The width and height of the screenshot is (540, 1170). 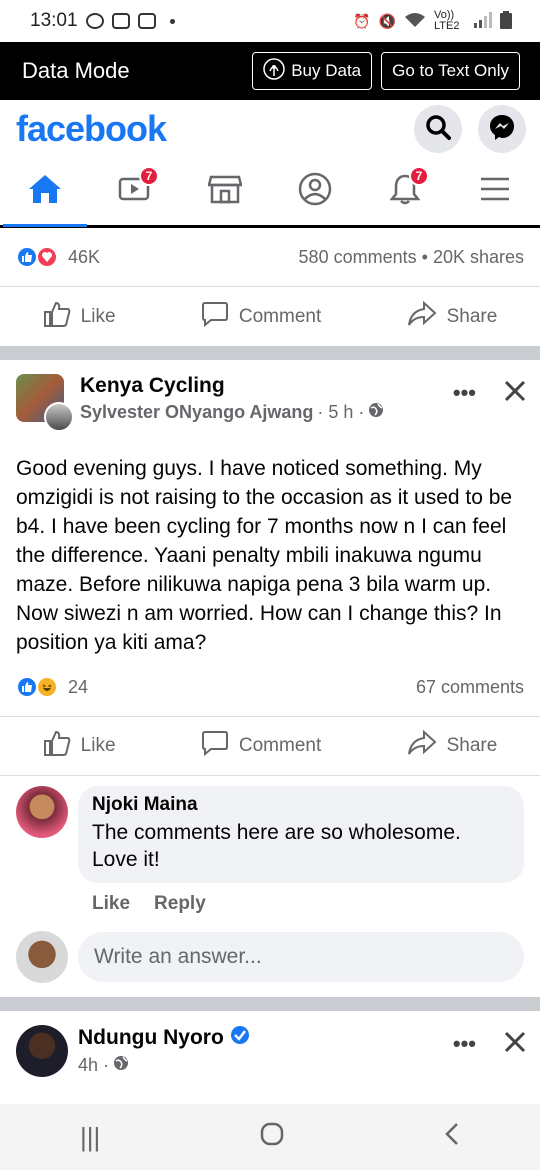 I want to click on post-reactions: 24 67 comments, so click(x=270, y=687).